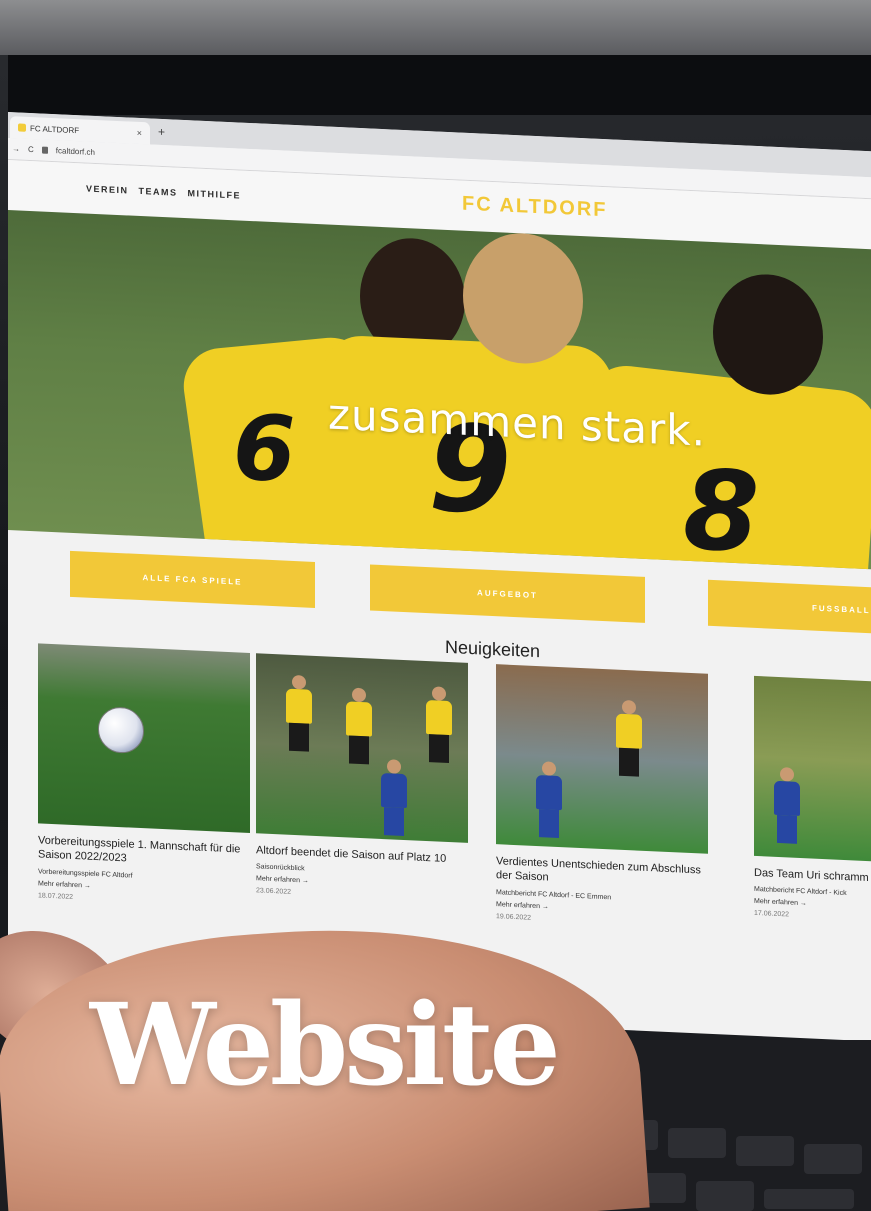 This screenshot has height=1211, width=871. I want to click on close-icon: ×, so click(139, 133).